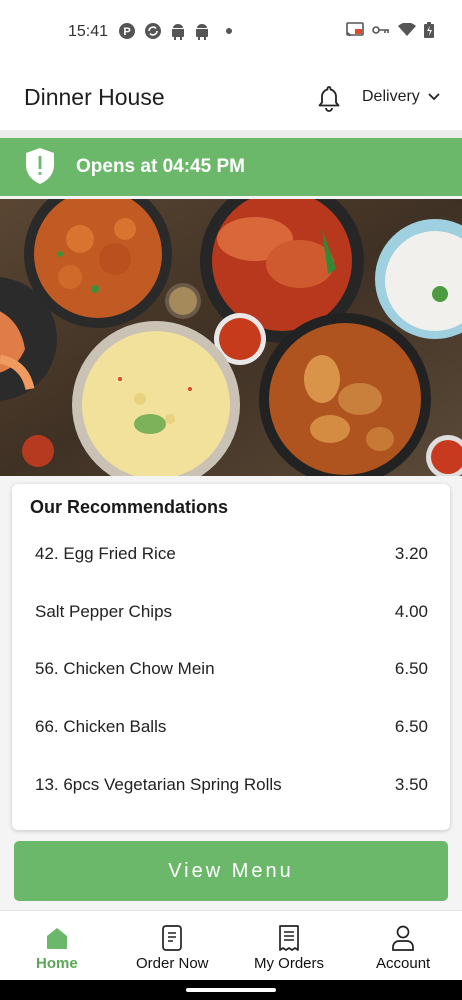  I want to click on bottom-navigation: Home Order Now My Orders Account, so click(231, 945).